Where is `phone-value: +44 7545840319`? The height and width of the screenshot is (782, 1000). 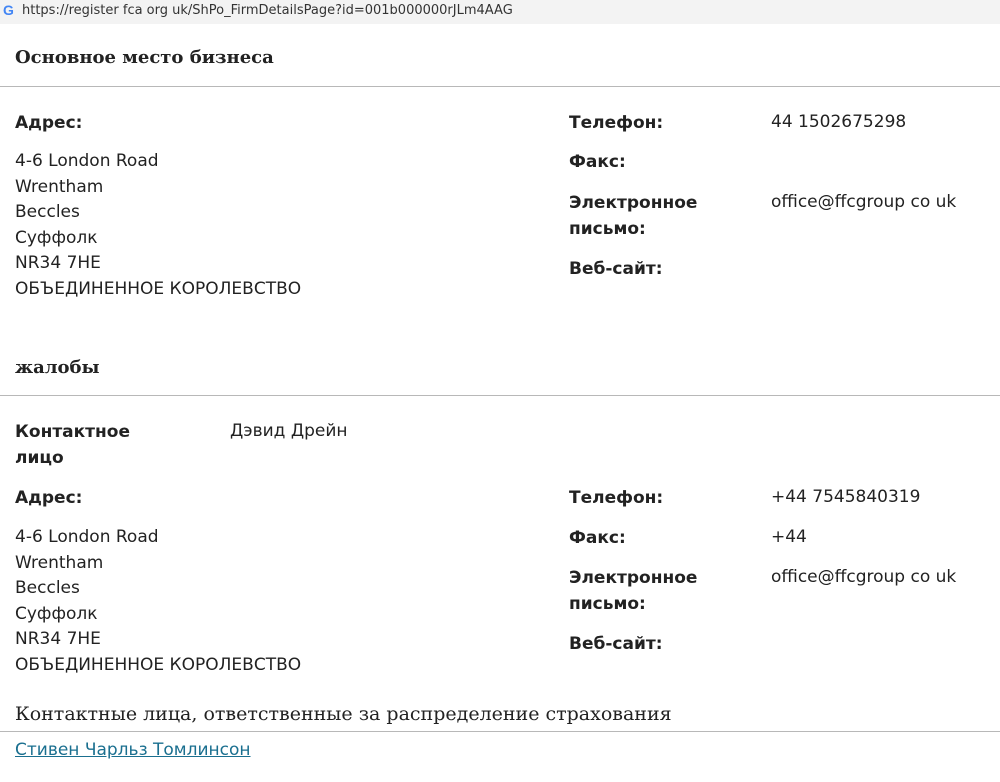 phone-value: +44 7545840319 is located at coordinates (846, 497).